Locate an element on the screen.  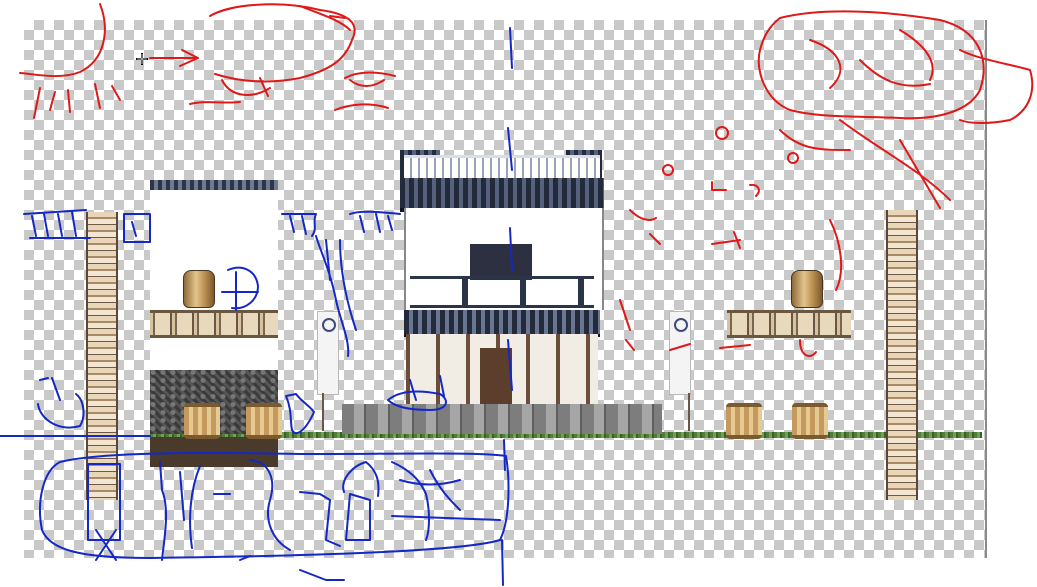
house-top-deck is located at coordinates (502, 167).